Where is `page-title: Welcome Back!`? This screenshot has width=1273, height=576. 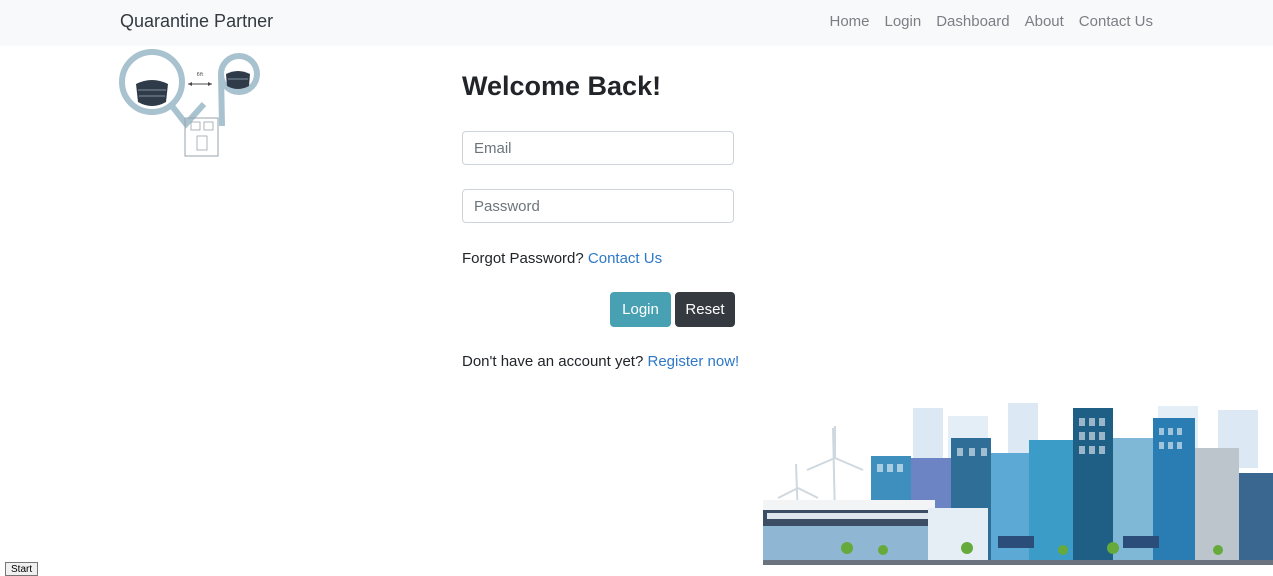
page-title: Welcome Back! is located at coordinates (562, 86).